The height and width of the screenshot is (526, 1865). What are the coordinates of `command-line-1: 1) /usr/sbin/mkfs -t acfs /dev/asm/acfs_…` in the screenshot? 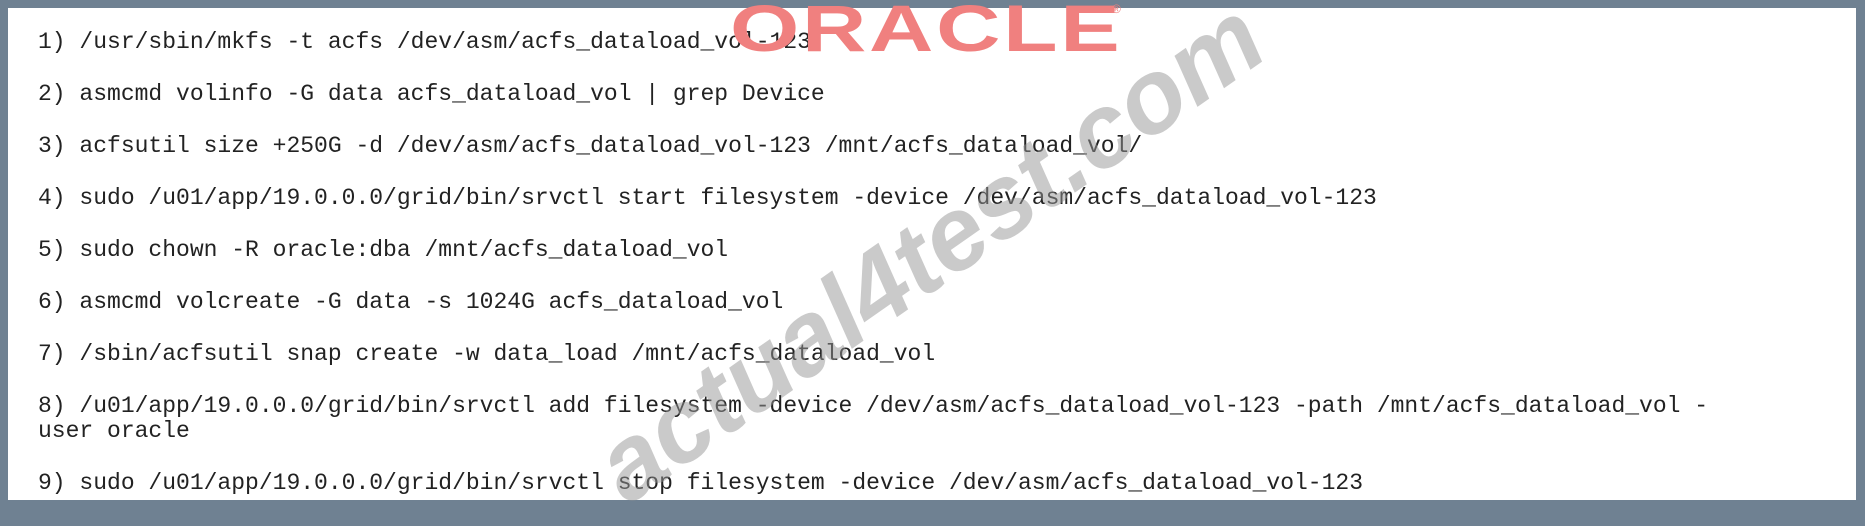 It's located at (424, 42).